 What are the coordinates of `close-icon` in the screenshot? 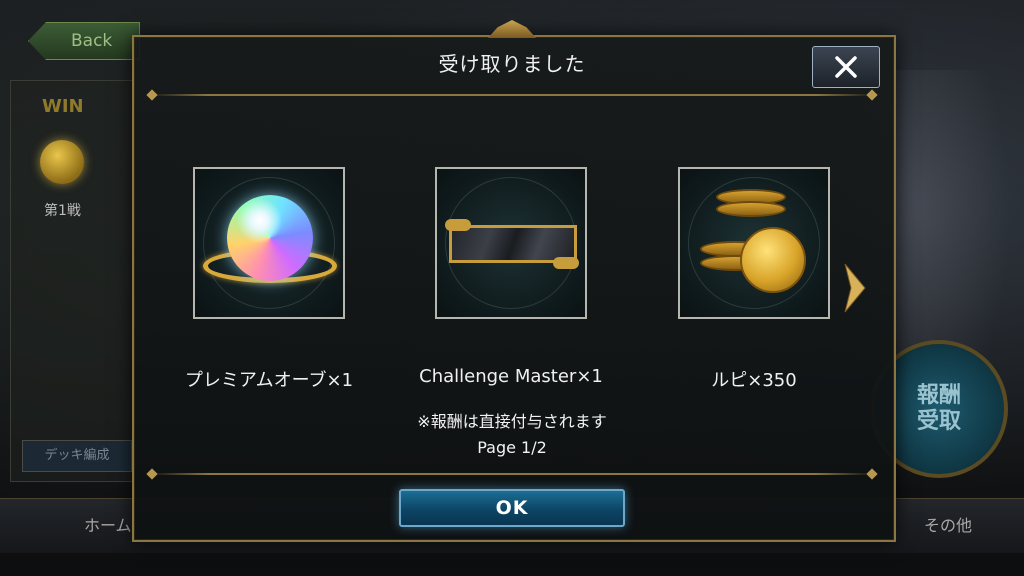 It's located at (846, 67).